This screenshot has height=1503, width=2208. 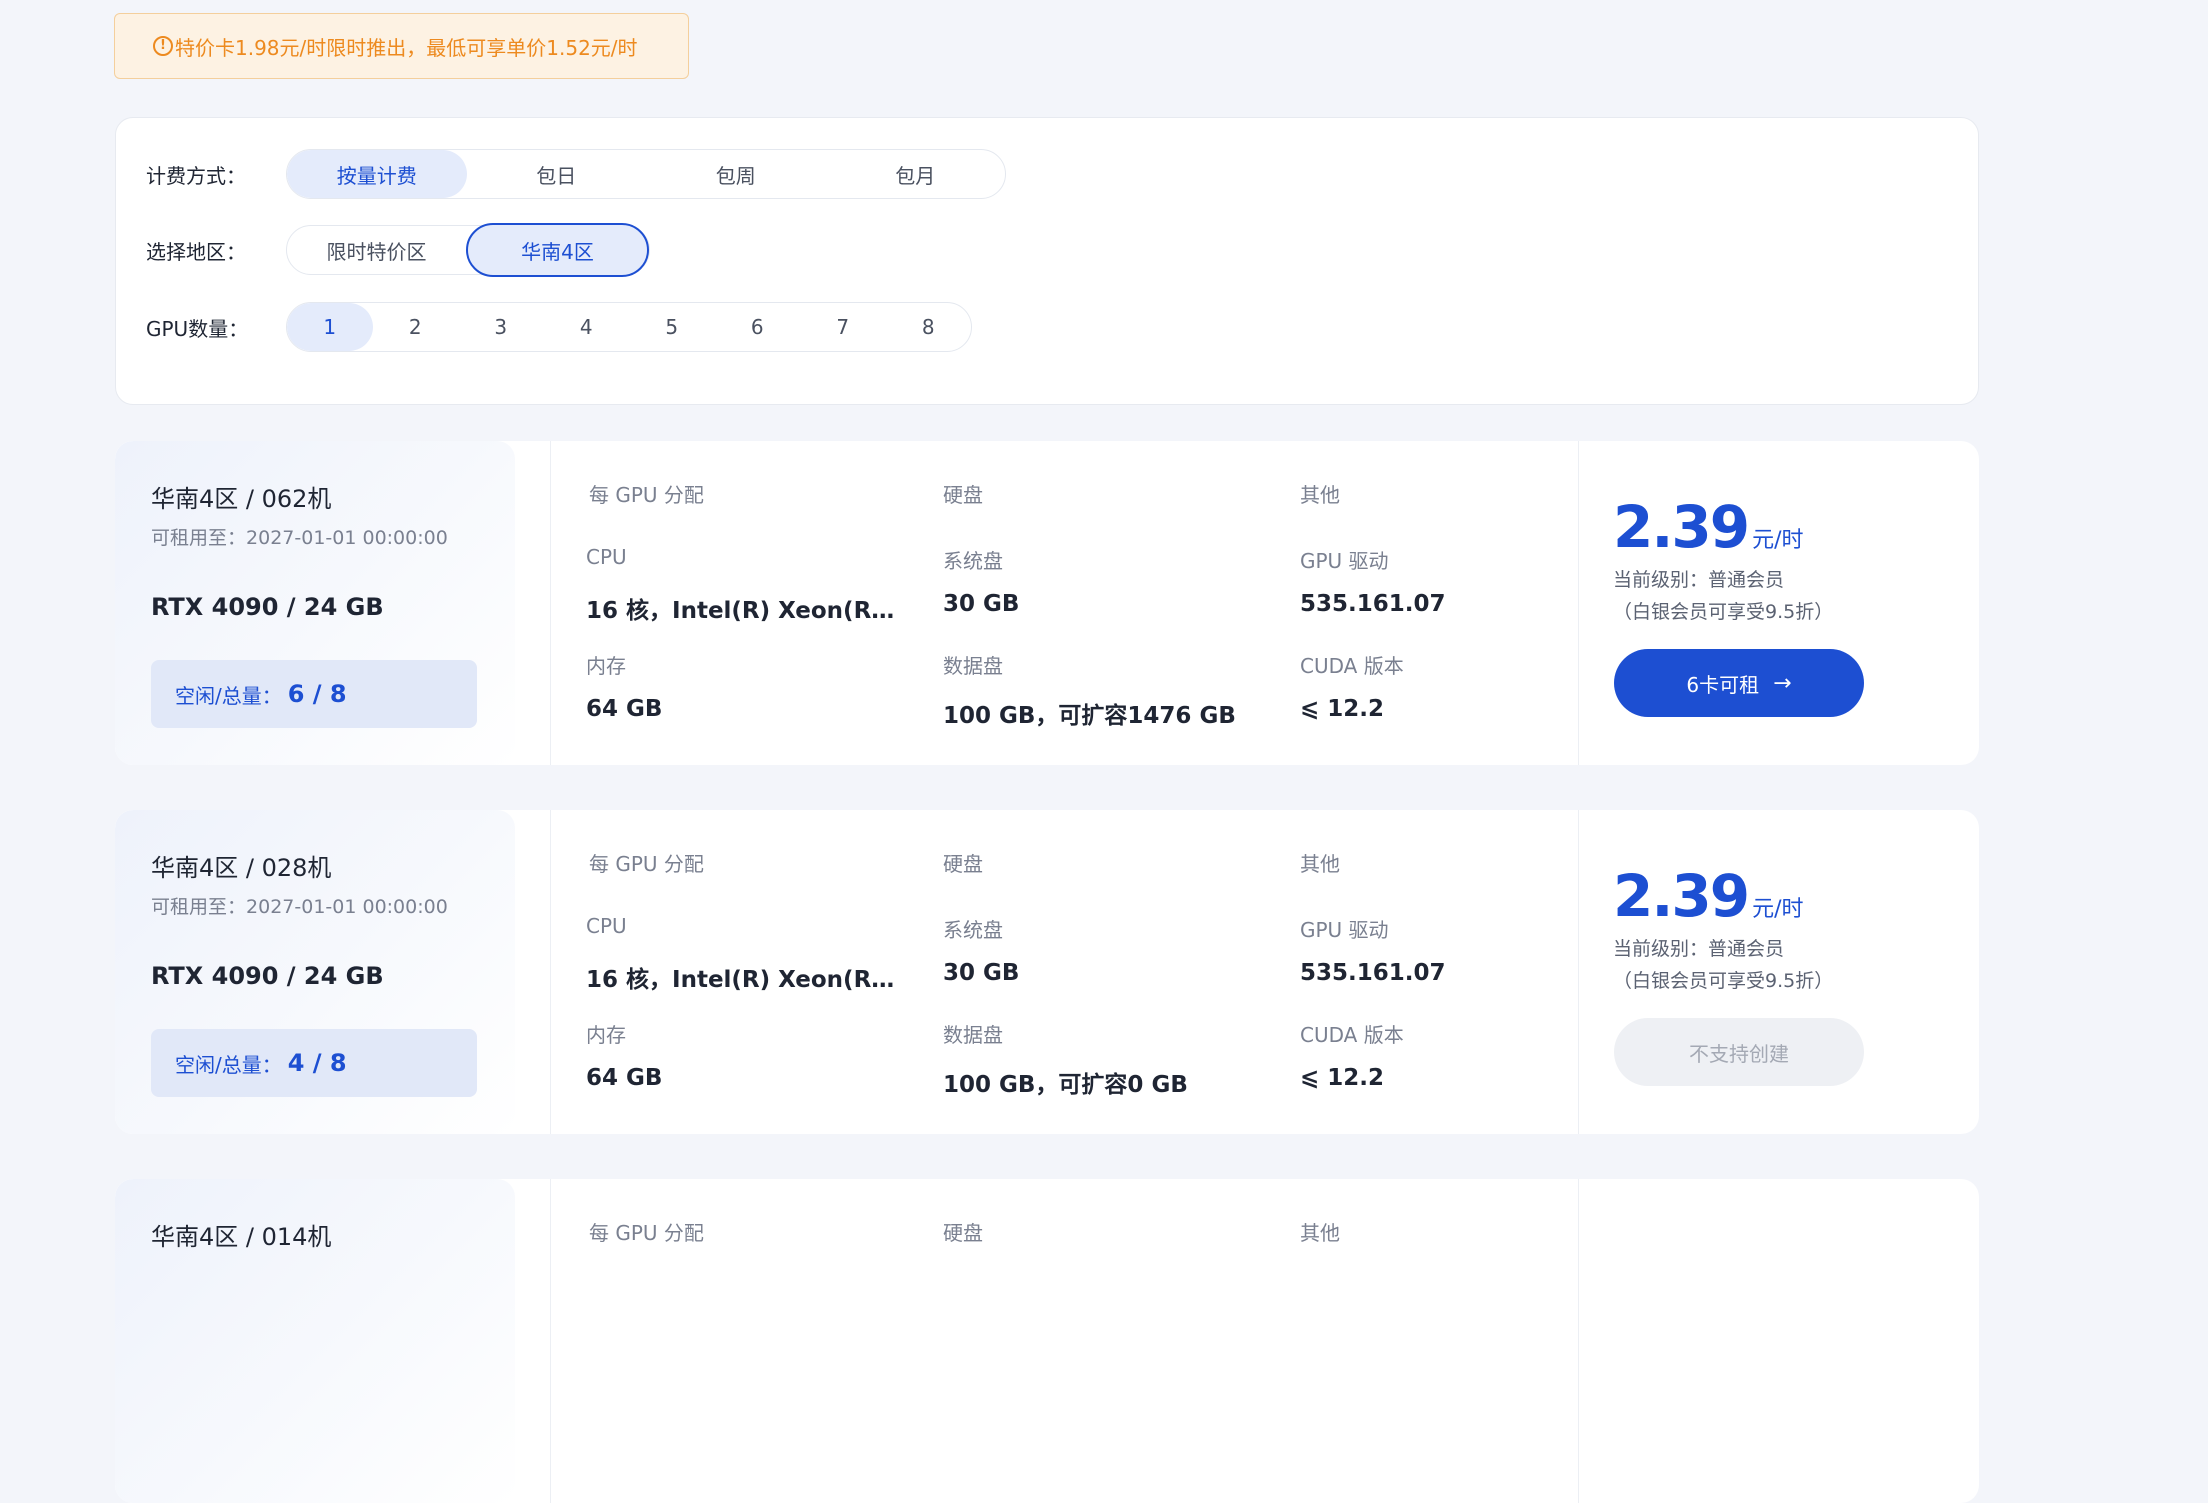 What do you see at coordinates (315, 1341) in the screenshot?
I see `machine-summary: 华南4区 / 014机` at bounding box center [315, 1341].